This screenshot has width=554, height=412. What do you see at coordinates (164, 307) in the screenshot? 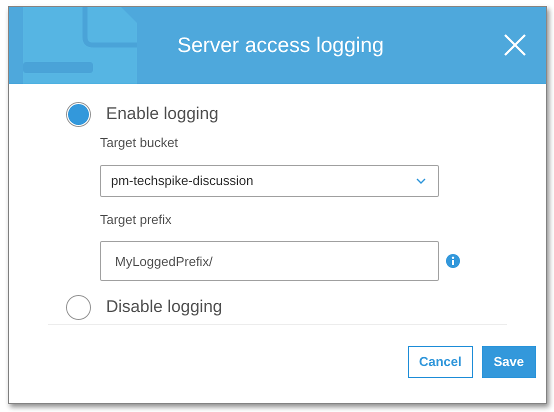
I see `radio-label: Disable logging` at bounding box center [164, 307].